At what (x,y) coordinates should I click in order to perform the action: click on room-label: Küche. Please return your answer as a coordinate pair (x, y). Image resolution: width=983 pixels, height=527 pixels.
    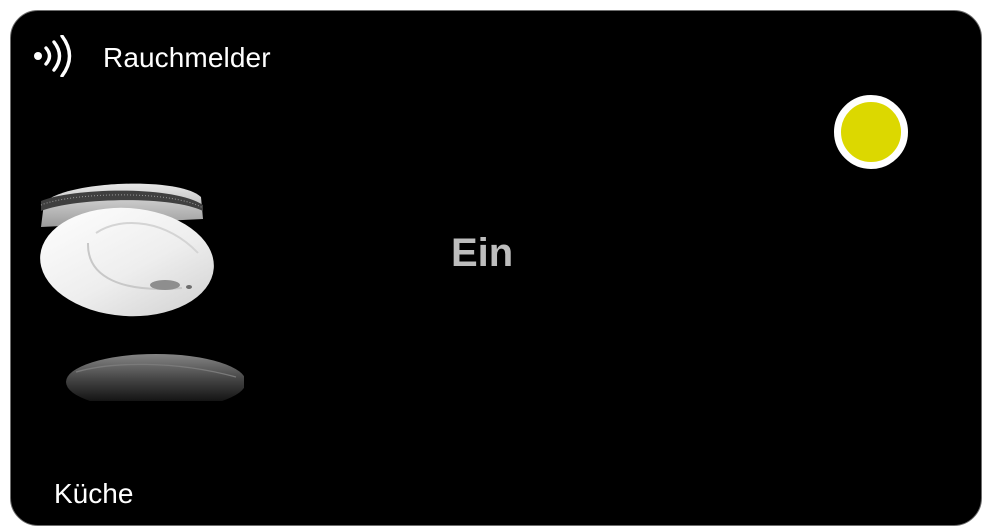
    Looking at the image, I should click on (94, 493).